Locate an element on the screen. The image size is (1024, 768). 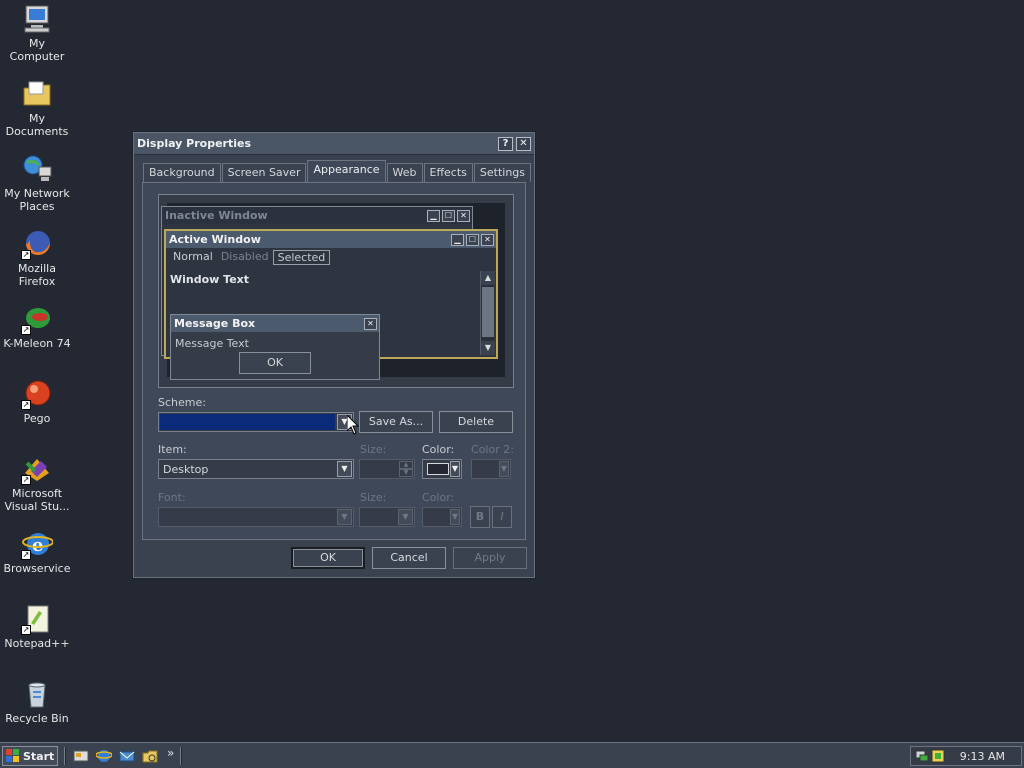
explorer-folder-icon is located at coordinates (150, 756).